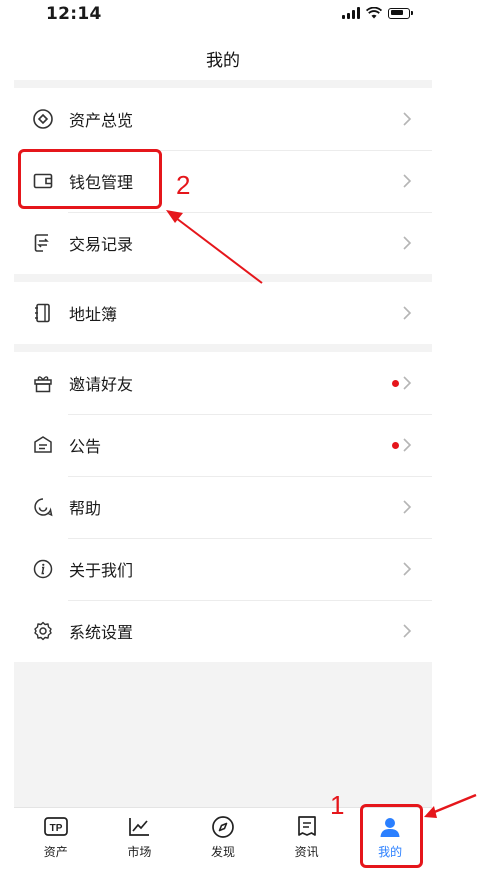 The width and height of the screenshot is (481, 874). I want to click on menu-item-transaction-record: 交易记录, so click(223, 243).